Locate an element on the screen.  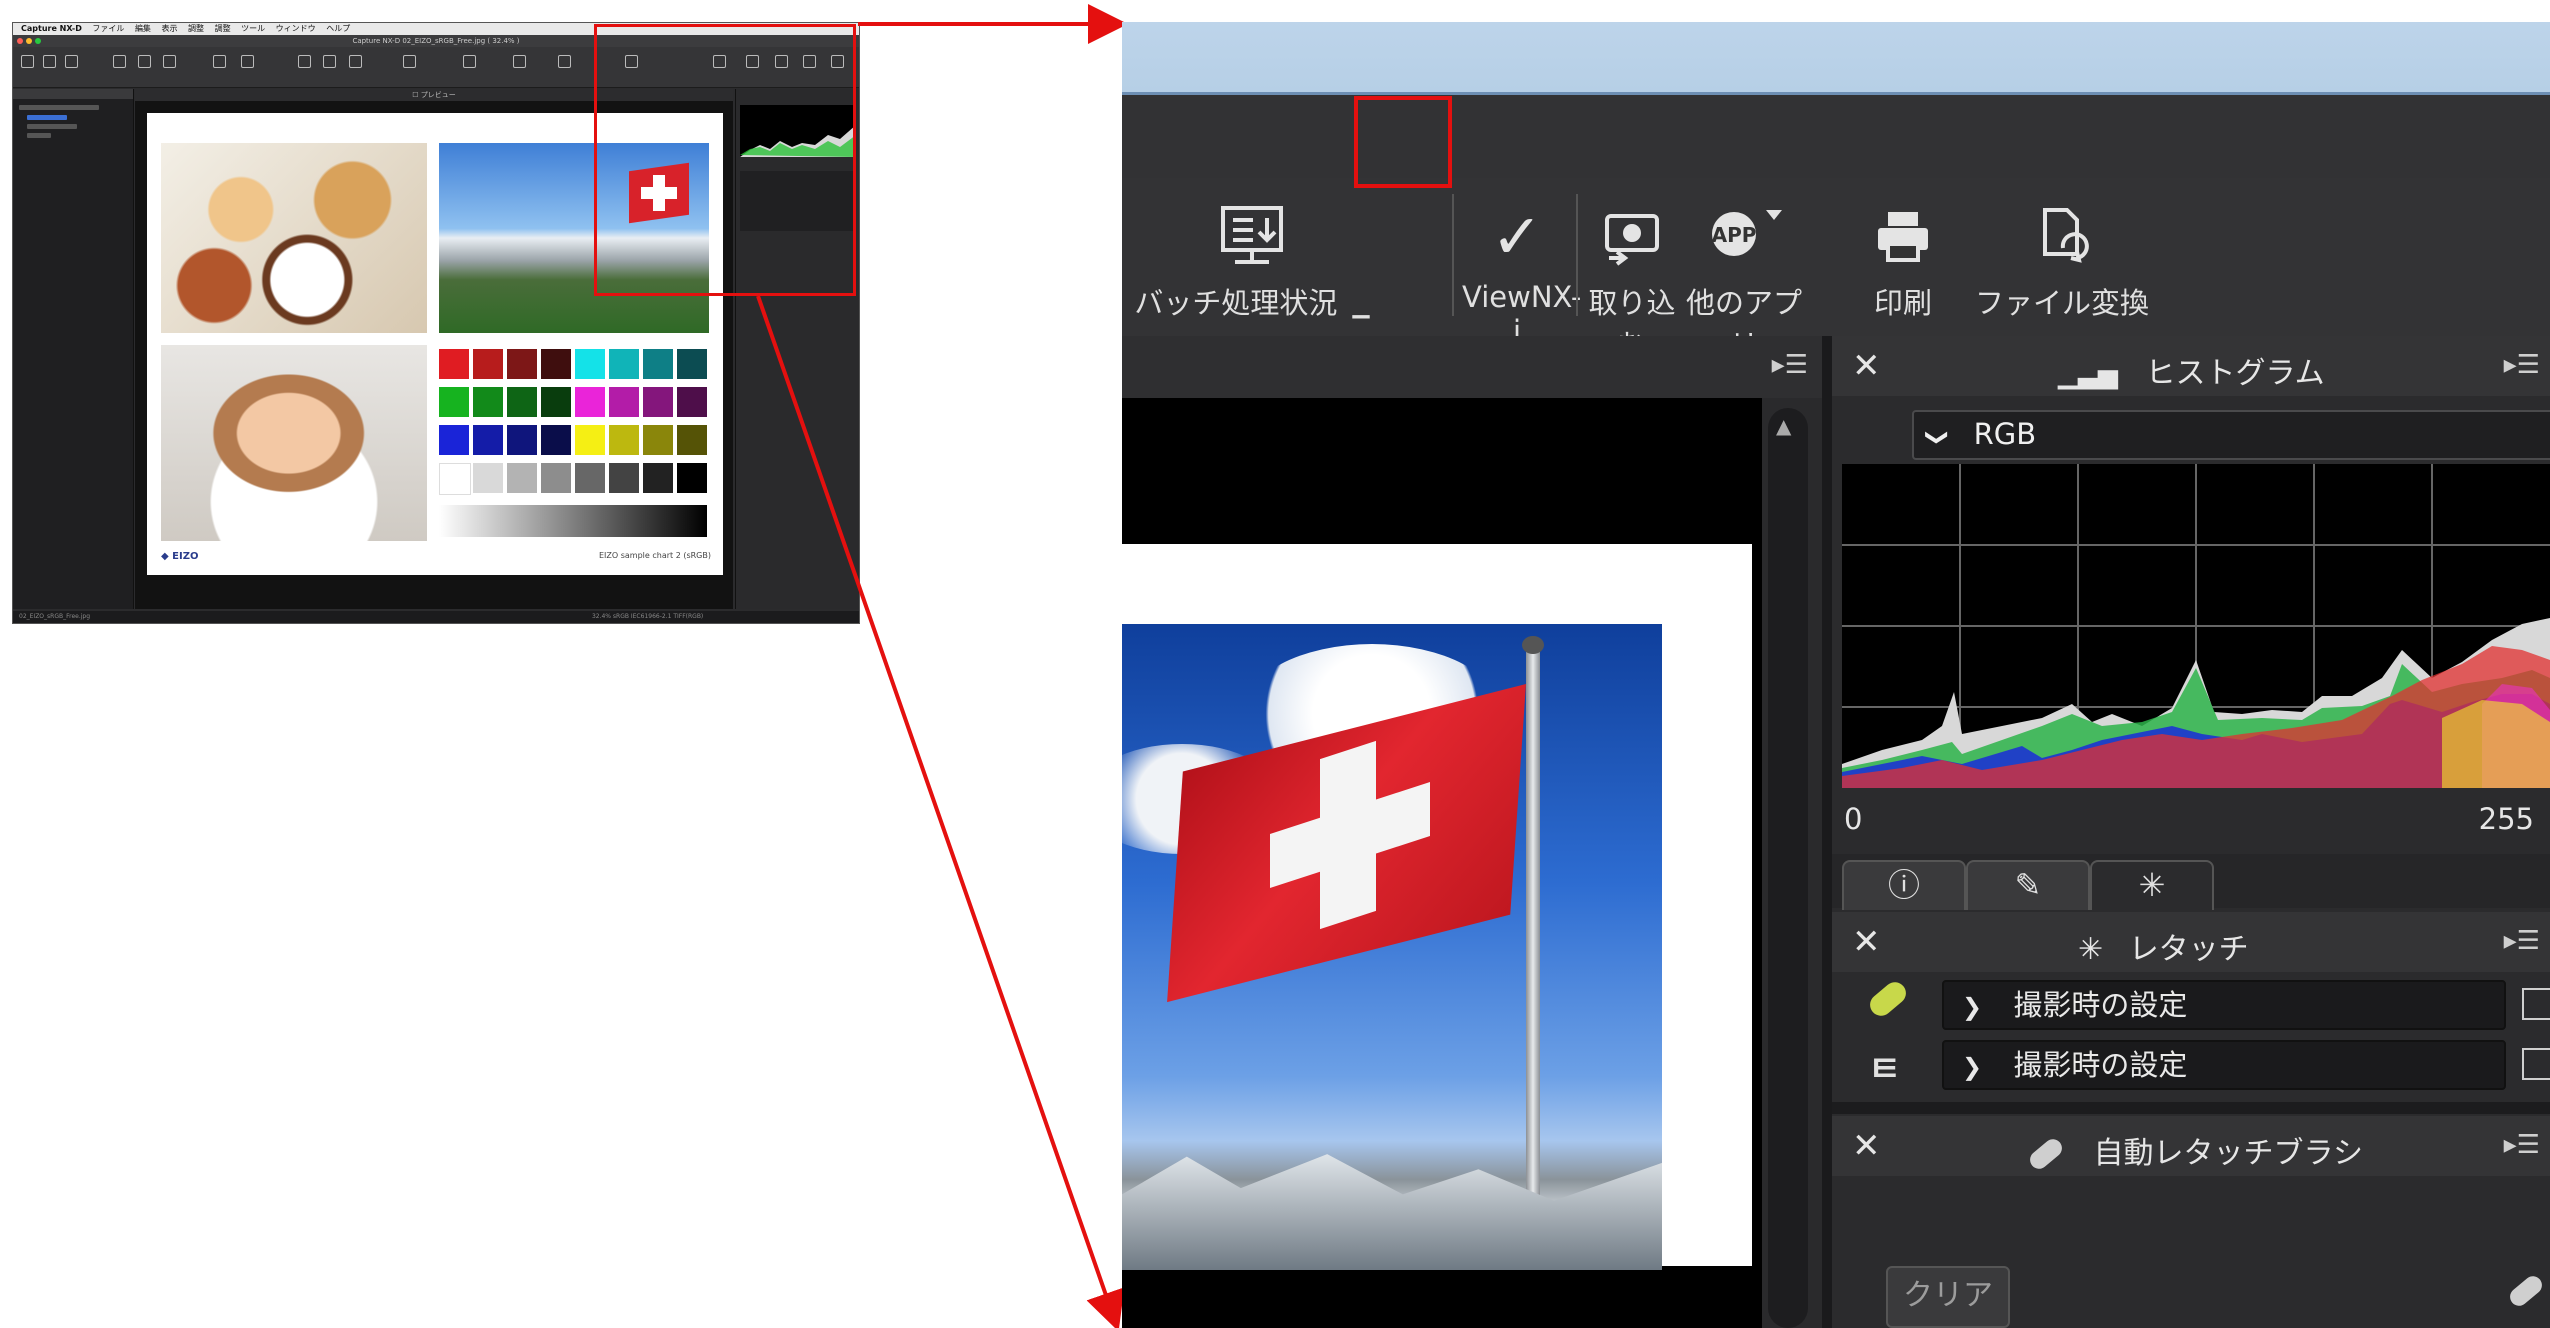
swiss-flag-photo is located at coordinates (1392, 947).